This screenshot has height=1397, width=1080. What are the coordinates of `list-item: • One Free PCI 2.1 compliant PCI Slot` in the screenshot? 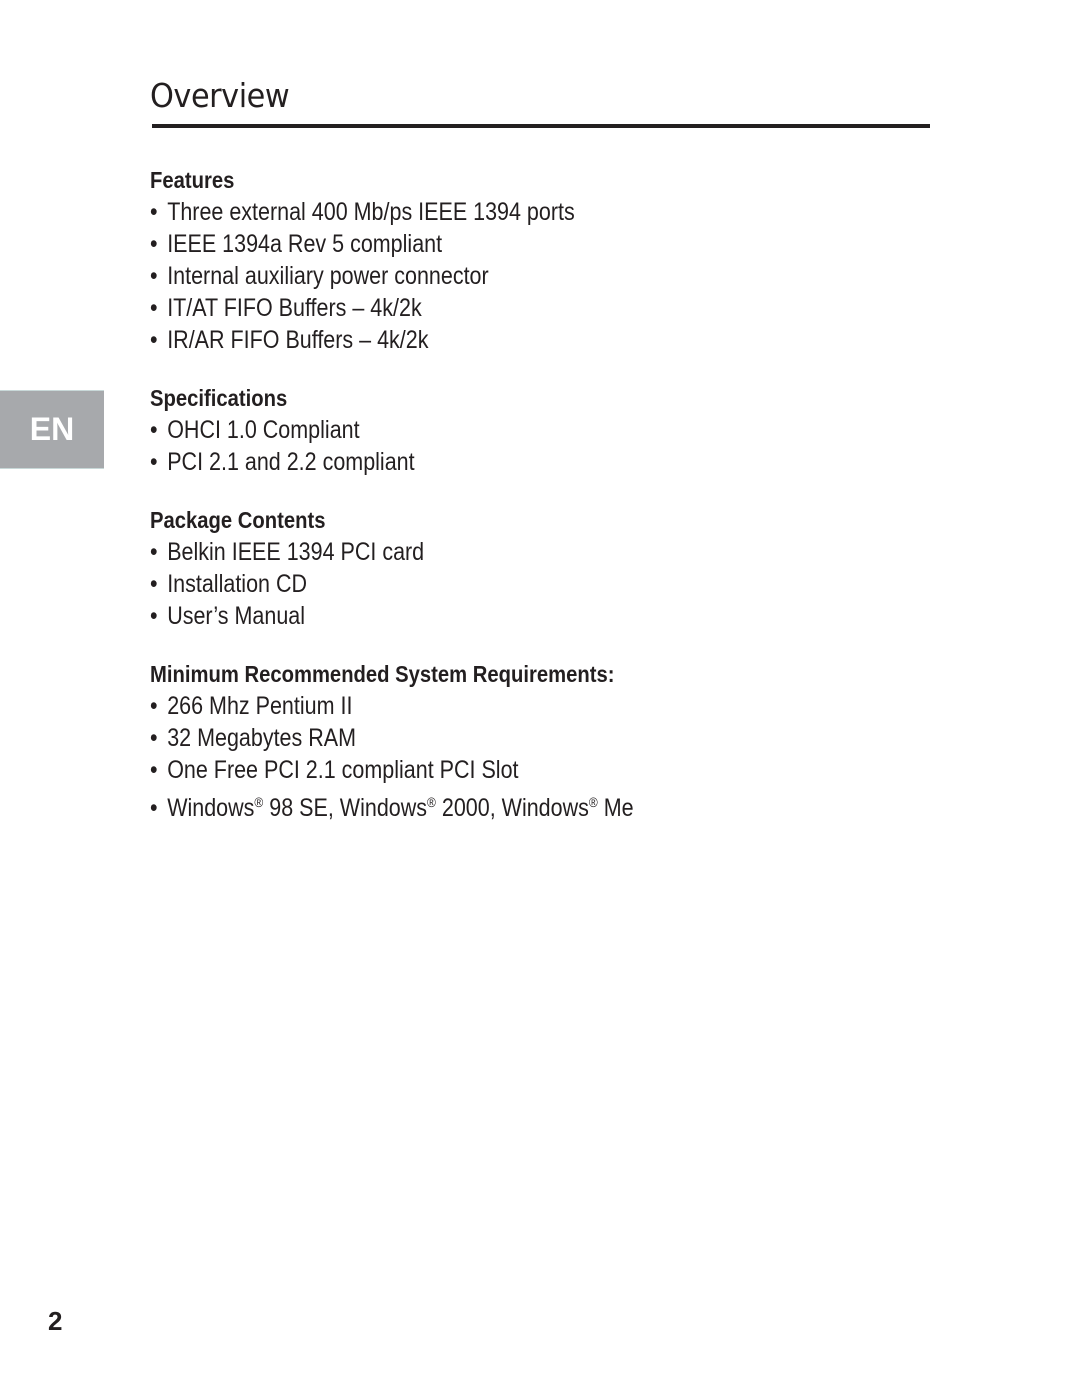 It's located at (334, 770).